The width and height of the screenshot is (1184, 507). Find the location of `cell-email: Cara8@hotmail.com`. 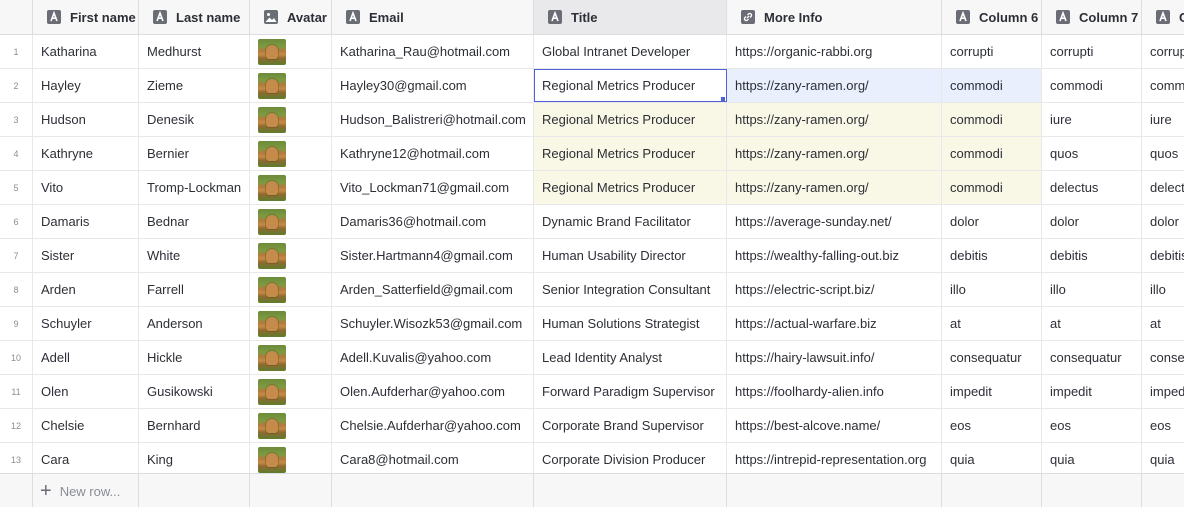

cell-email: Cara8@hotmail.com is located at coordinates (433, 459).